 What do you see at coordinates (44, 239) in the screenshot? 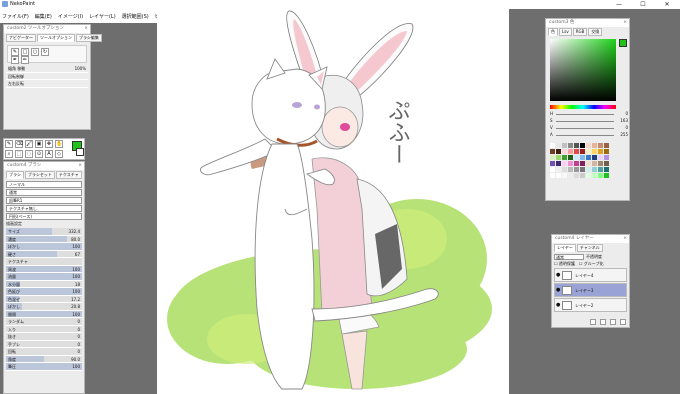
I see `brush-setting-row: 濃度 80.0` at bounding box center [44, 239].